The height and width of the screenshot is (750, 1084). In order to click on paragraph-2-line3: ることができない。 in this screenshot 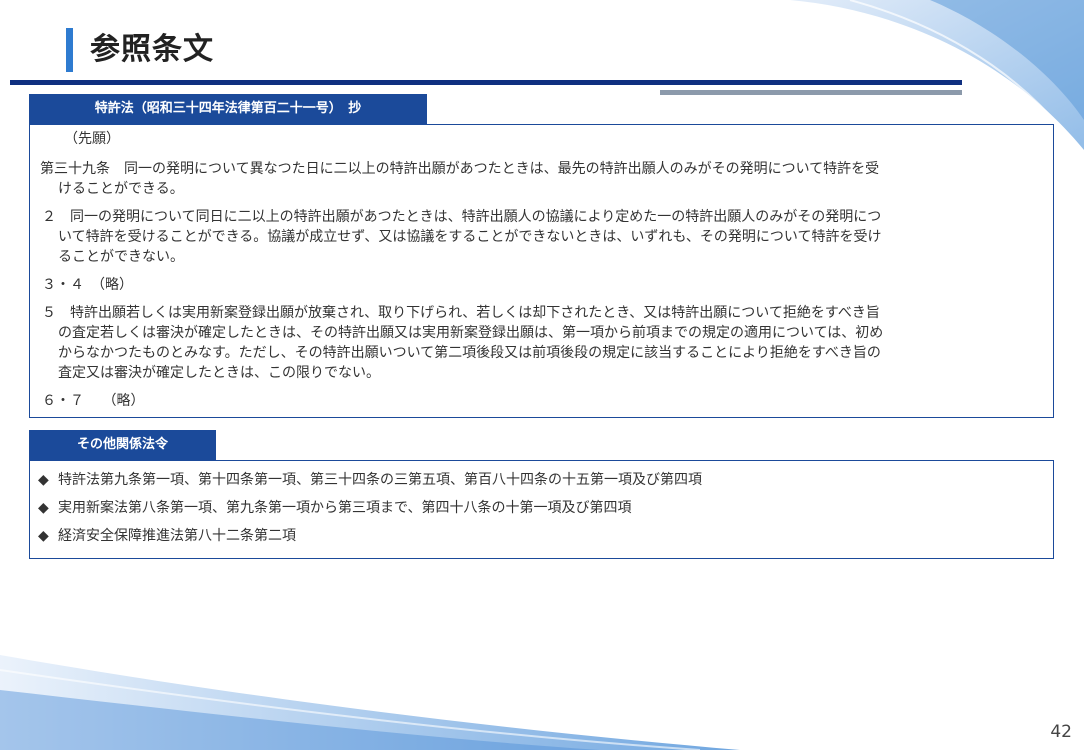, I will do `click(121, 257)`.